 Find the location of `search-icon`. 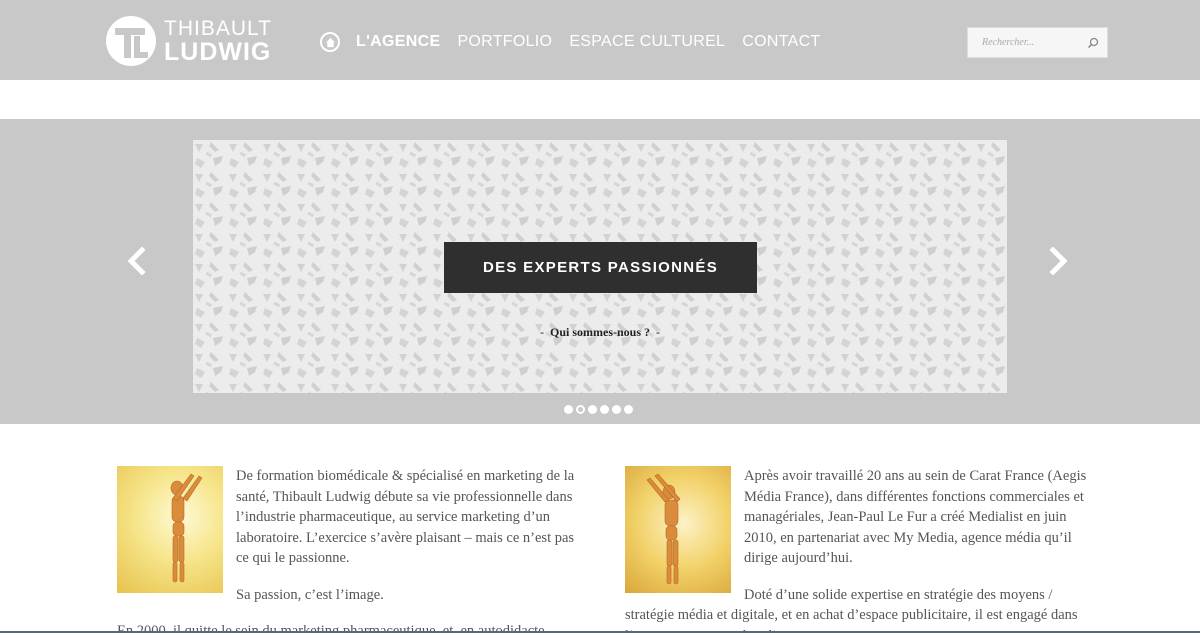

search-icon is located at coordinates (1093, 43).